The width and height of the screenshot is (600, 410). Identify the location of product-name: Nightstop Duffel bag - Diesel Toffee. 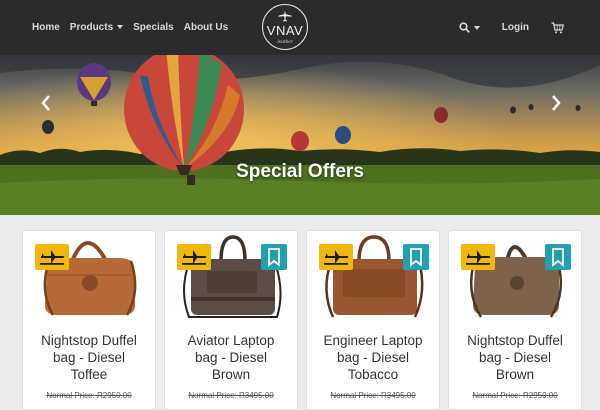
(89, 357).